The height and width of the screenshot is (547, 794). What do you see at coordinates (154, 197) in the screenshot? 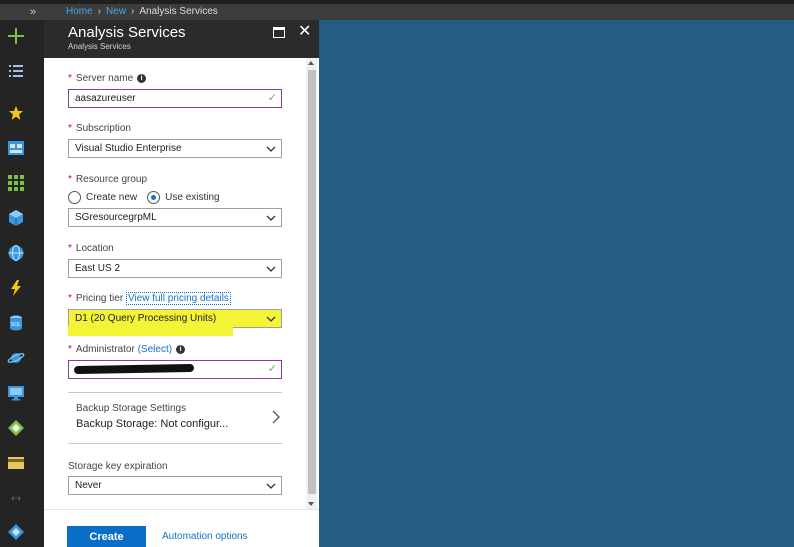
I see `radio-button-selected` at bounding box center [154, 197].